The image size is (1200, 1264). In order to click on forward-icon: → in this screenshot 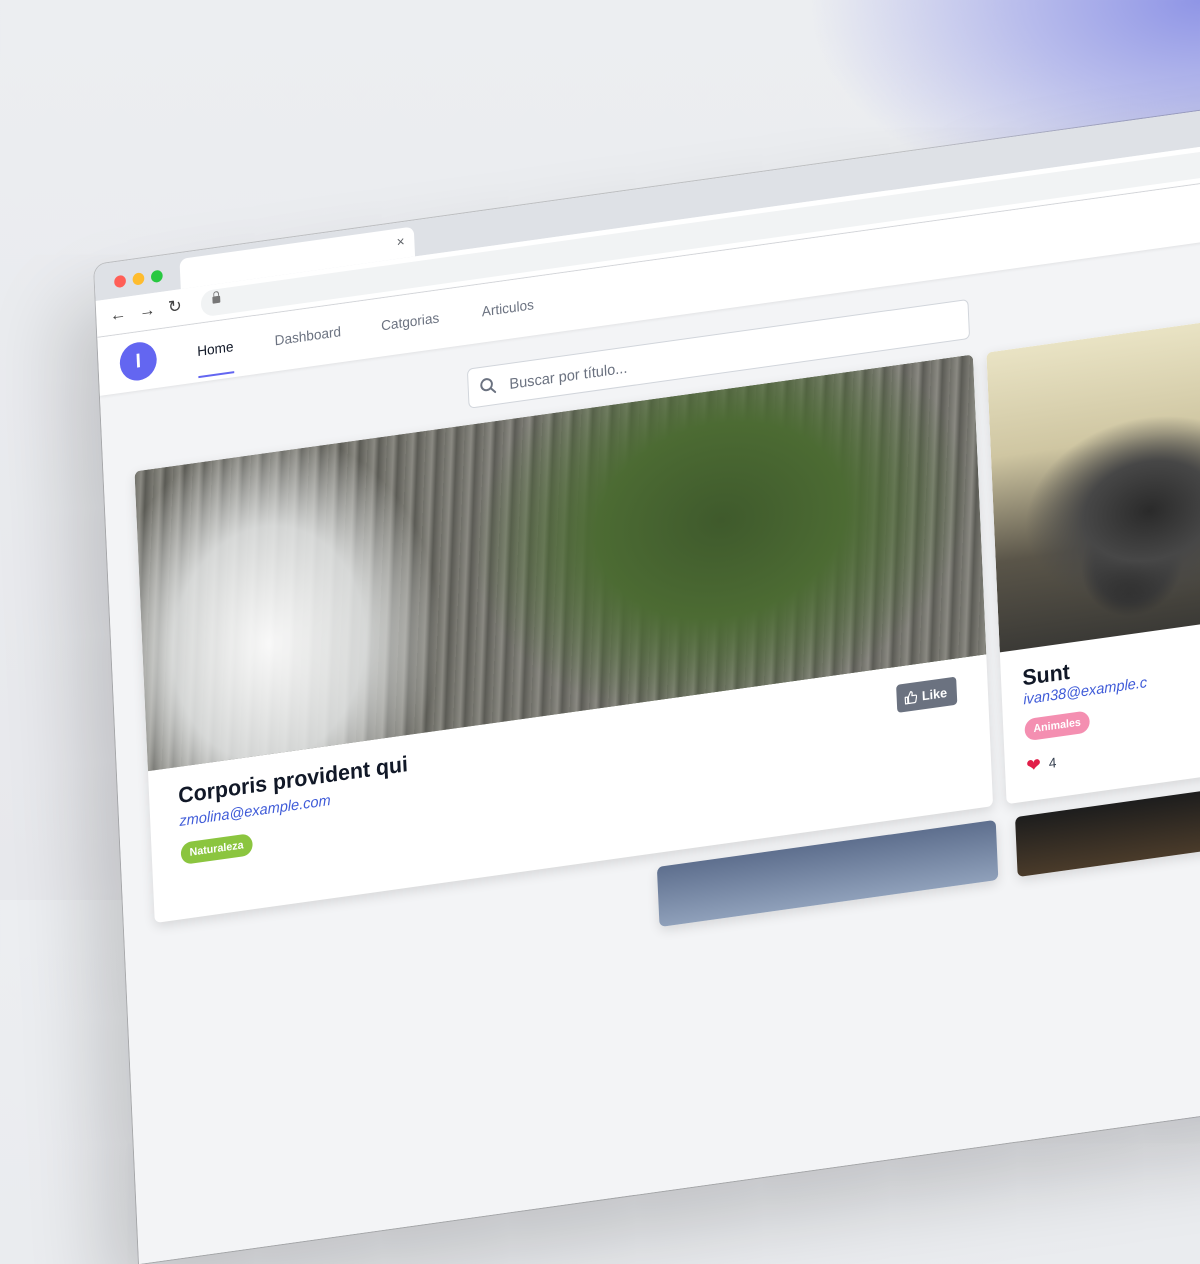, I will do `click(147, 311)`.